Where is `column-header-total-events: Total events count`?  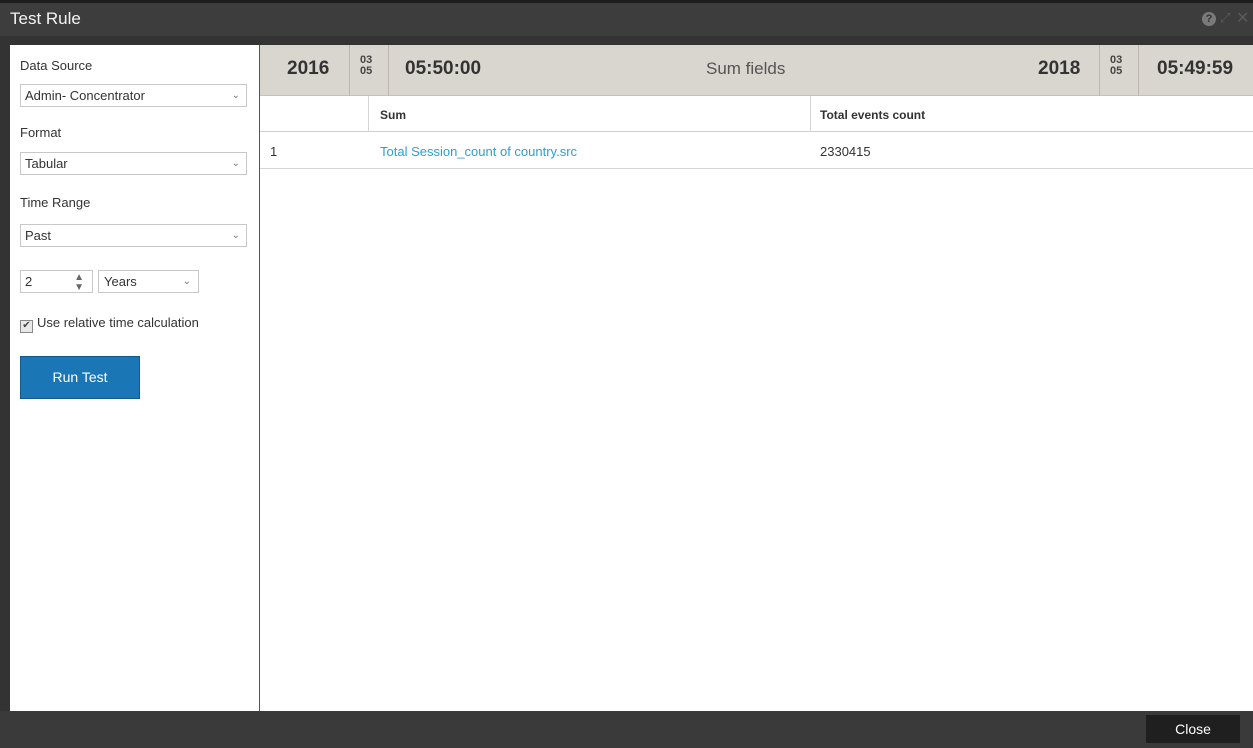
column-header-total-events: Total events count is located at coordinates (872, 115).